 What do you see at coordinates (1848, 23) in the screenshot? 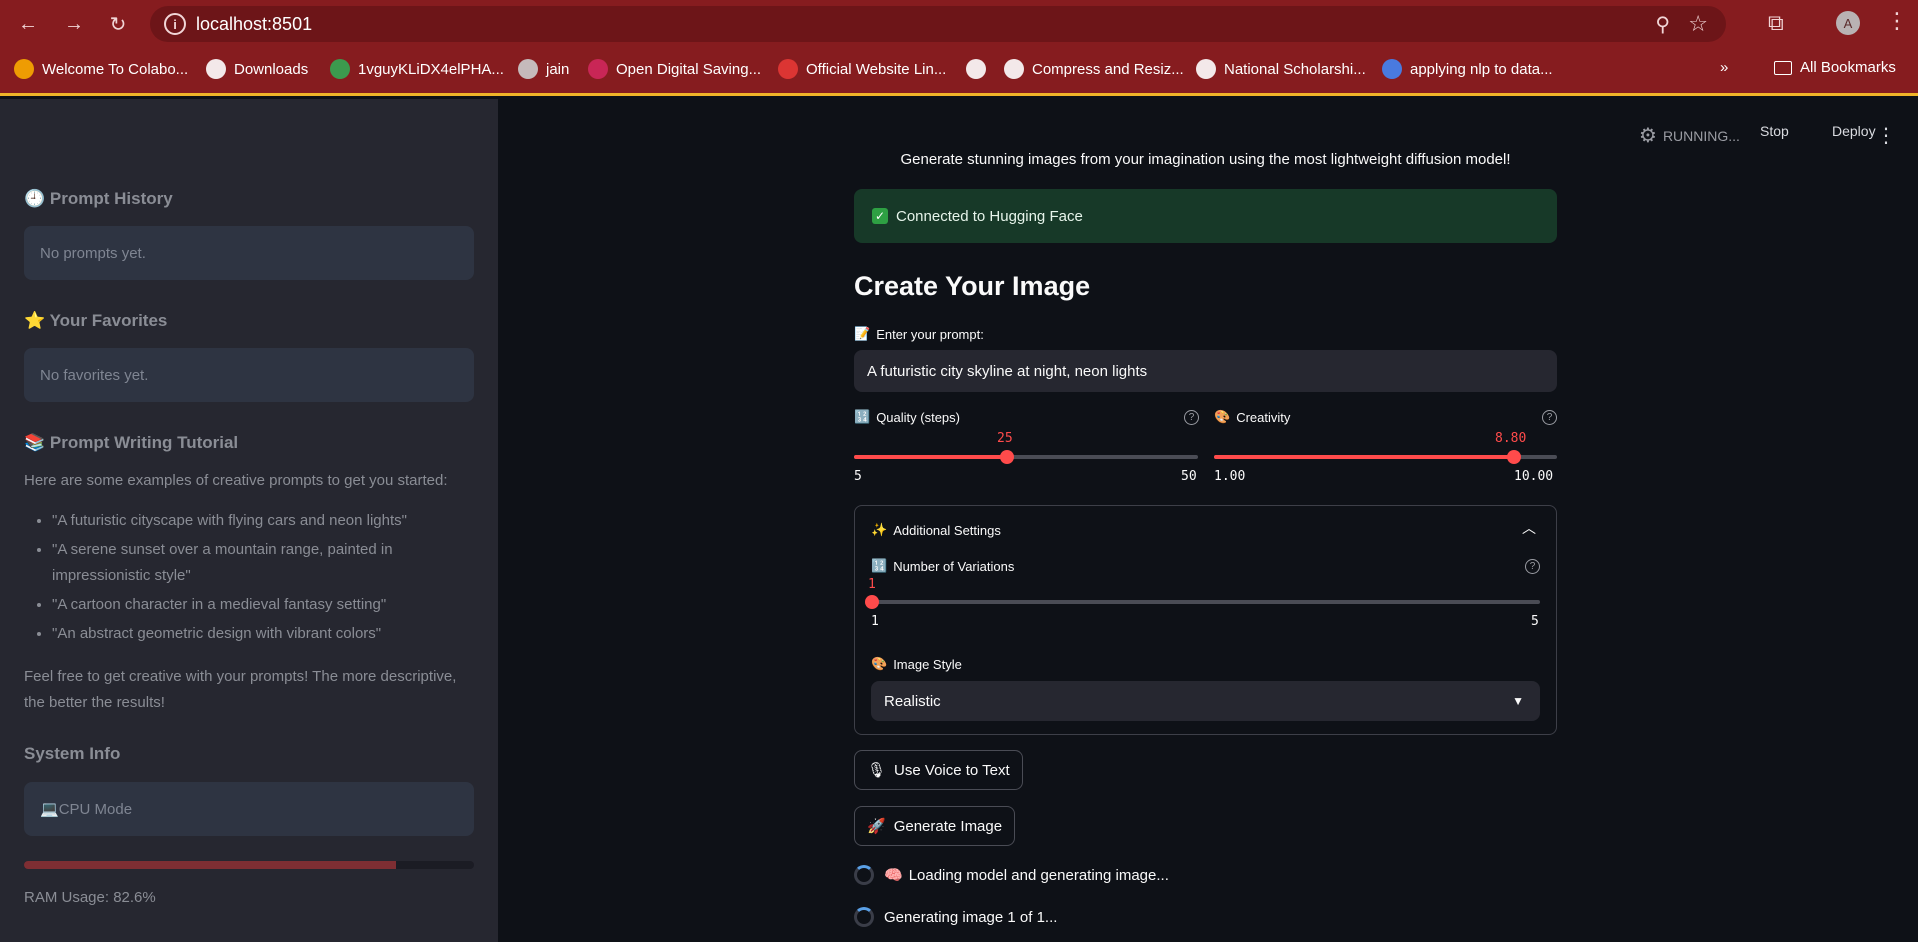
I see `profile-avatar: A` at bounding box center [1848, 23].